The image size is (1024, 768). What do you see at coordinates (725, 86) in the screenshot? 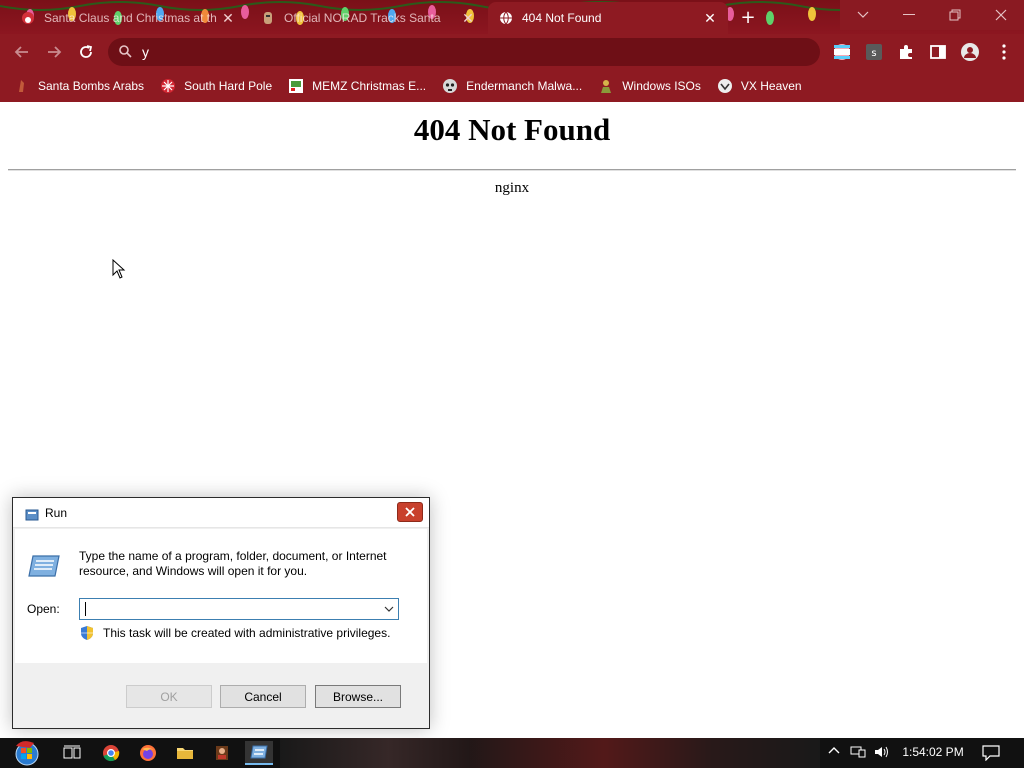
I see `vx-heaven-icon` at bounding box center [725, 86].